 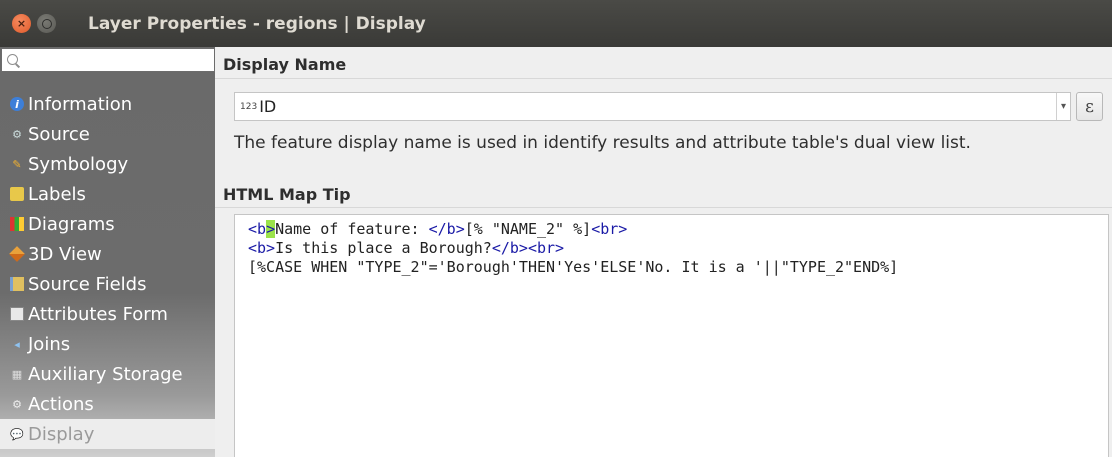 What do you see at coordinates (80, 104) in the screenshot?
I see `sidebar-item-label: Information` at bounding box center [80, 104].